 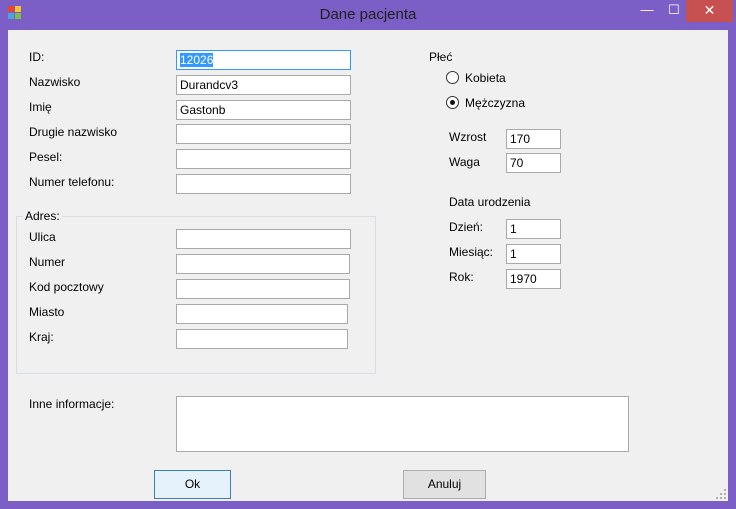 What do you see at coordinates (263, 85) in the screenshot?
I see `surname-field: Durandcv3` at bounding box center [263, 85].